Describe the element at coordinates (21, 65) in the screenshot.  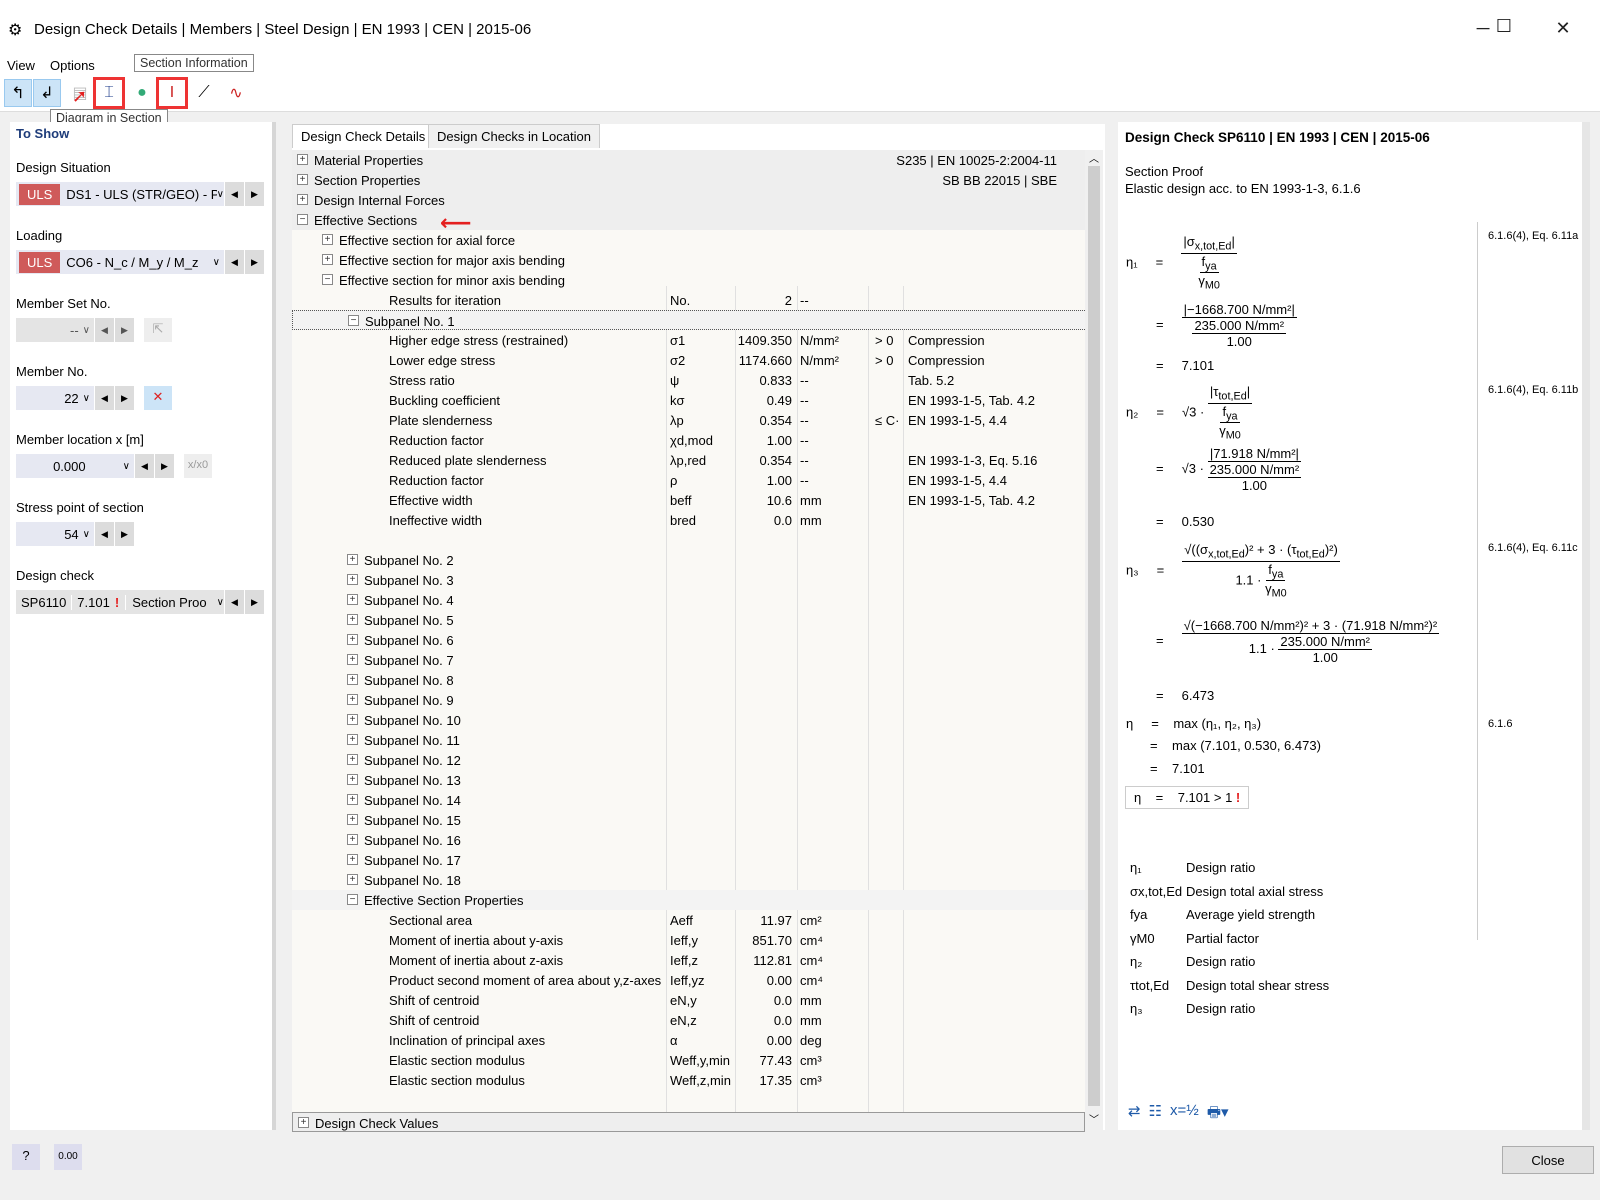
I see `menu-view: View` at that location.